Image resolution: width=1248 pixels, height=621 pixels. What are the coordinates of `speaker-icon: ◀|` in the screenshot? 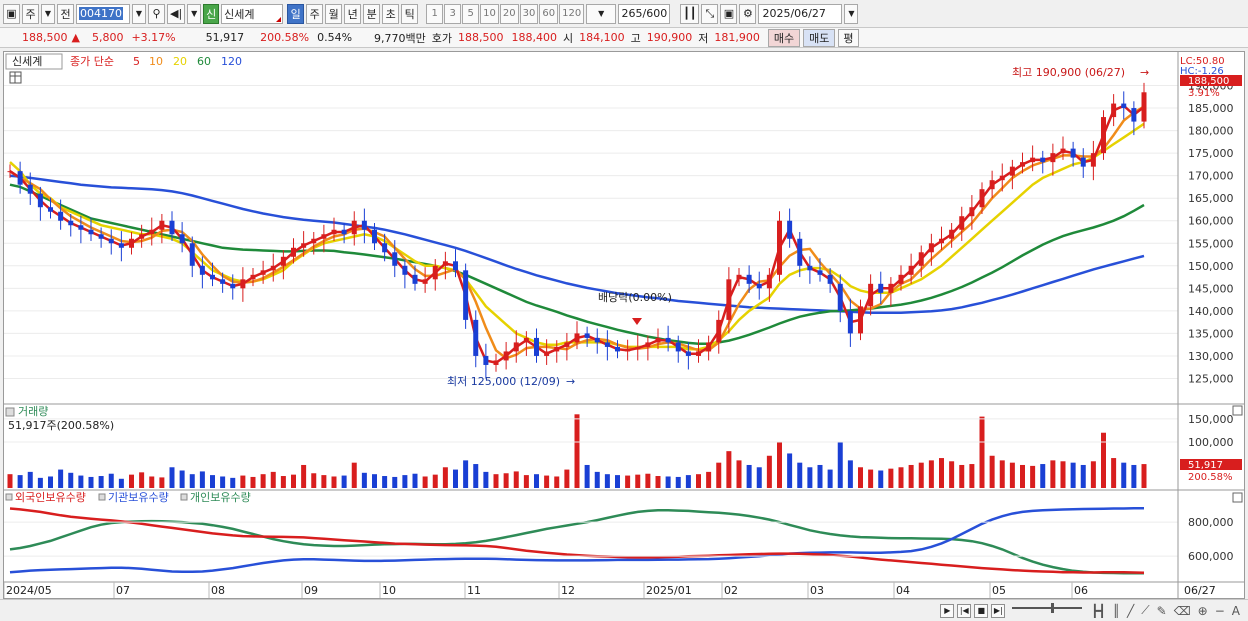 It's located at (176, 13).